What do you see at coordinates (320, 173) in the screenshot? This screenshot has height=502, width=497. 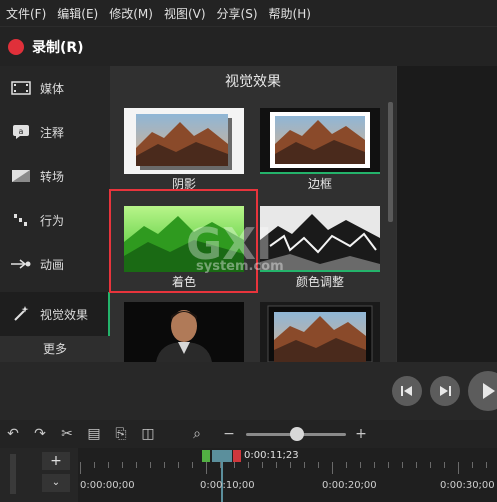 I see `effect-underline` at bounding box center [320, 173].